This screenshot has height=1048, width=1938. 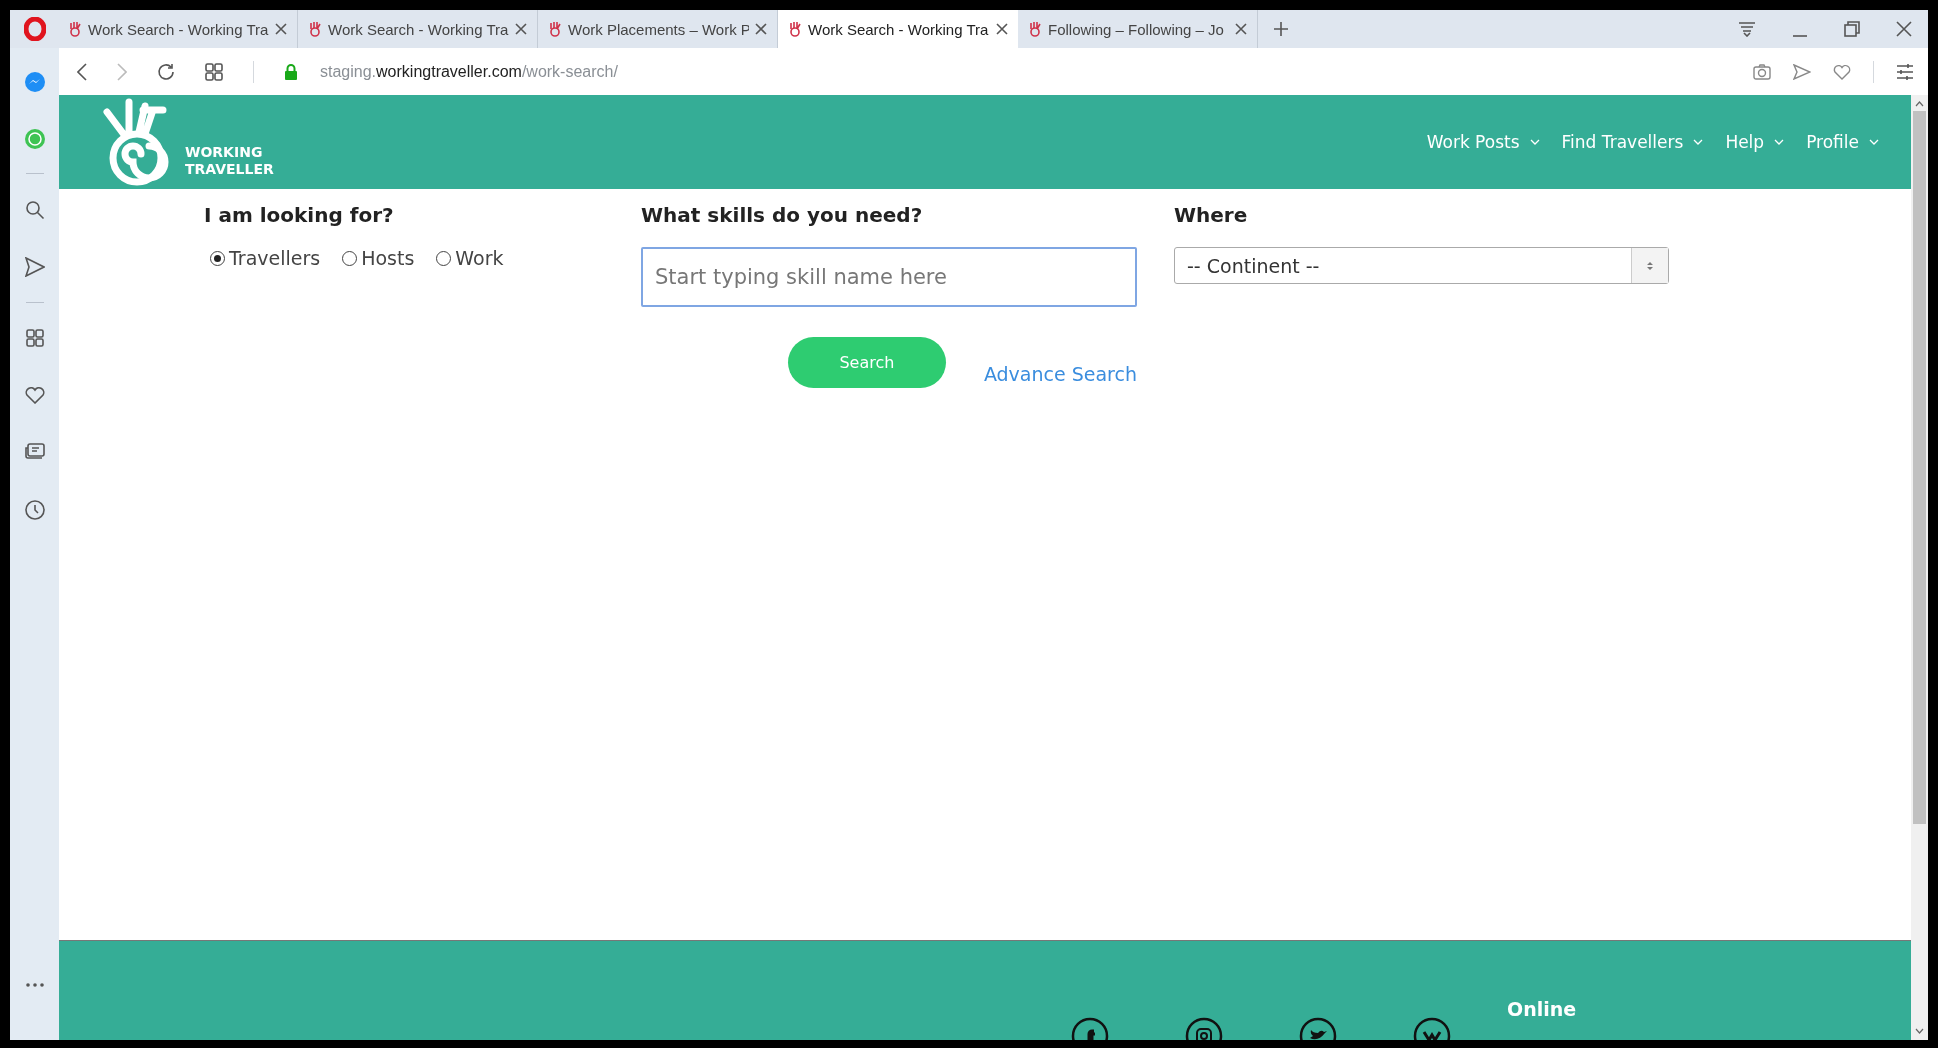 I want to click on more-icon, so click(x=34, y=985).